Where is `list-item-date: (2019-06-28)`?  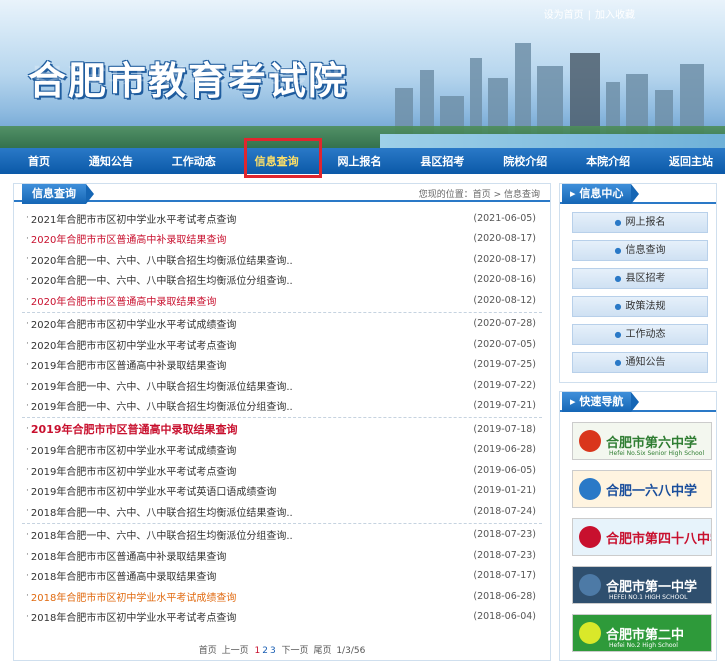
list-item-date: (2019-06-28) is located at coordinates (504, 450).